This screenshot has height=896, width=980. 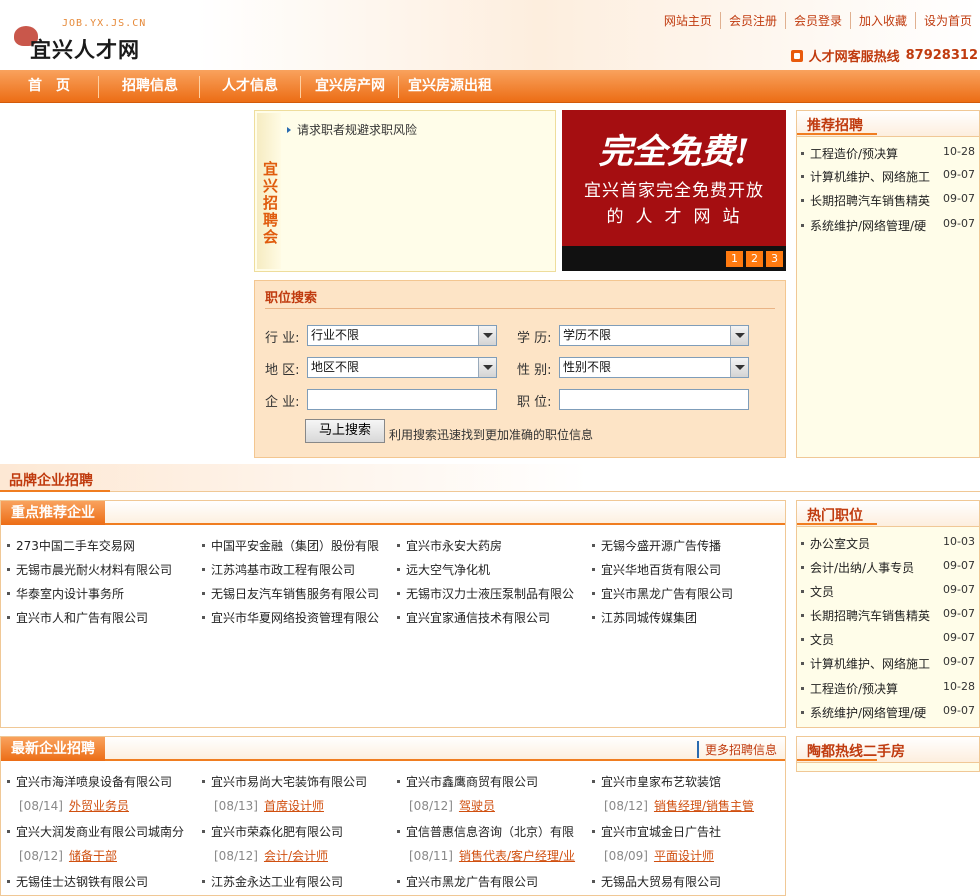 What do you see at coordinates (517, 856) in the screenshot?
I see `job-link: 销售代表/客户经理/业` at bounding box center [517, 856].